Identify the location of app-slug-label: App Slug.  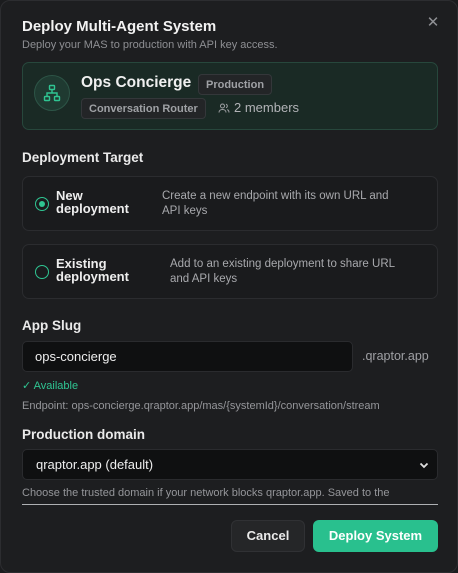
(52, 325).